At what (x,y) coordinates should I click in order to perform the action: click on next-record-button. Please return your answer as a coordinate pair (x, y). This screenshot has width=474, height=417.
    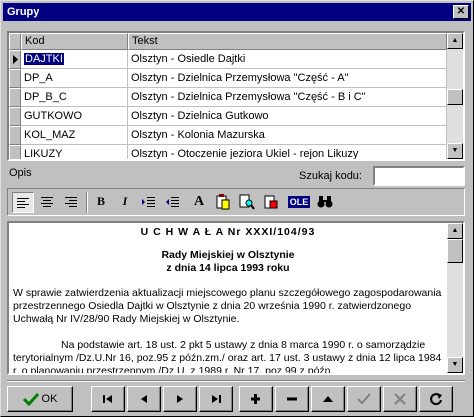
    Looking at the image, I should click on (180, 399).